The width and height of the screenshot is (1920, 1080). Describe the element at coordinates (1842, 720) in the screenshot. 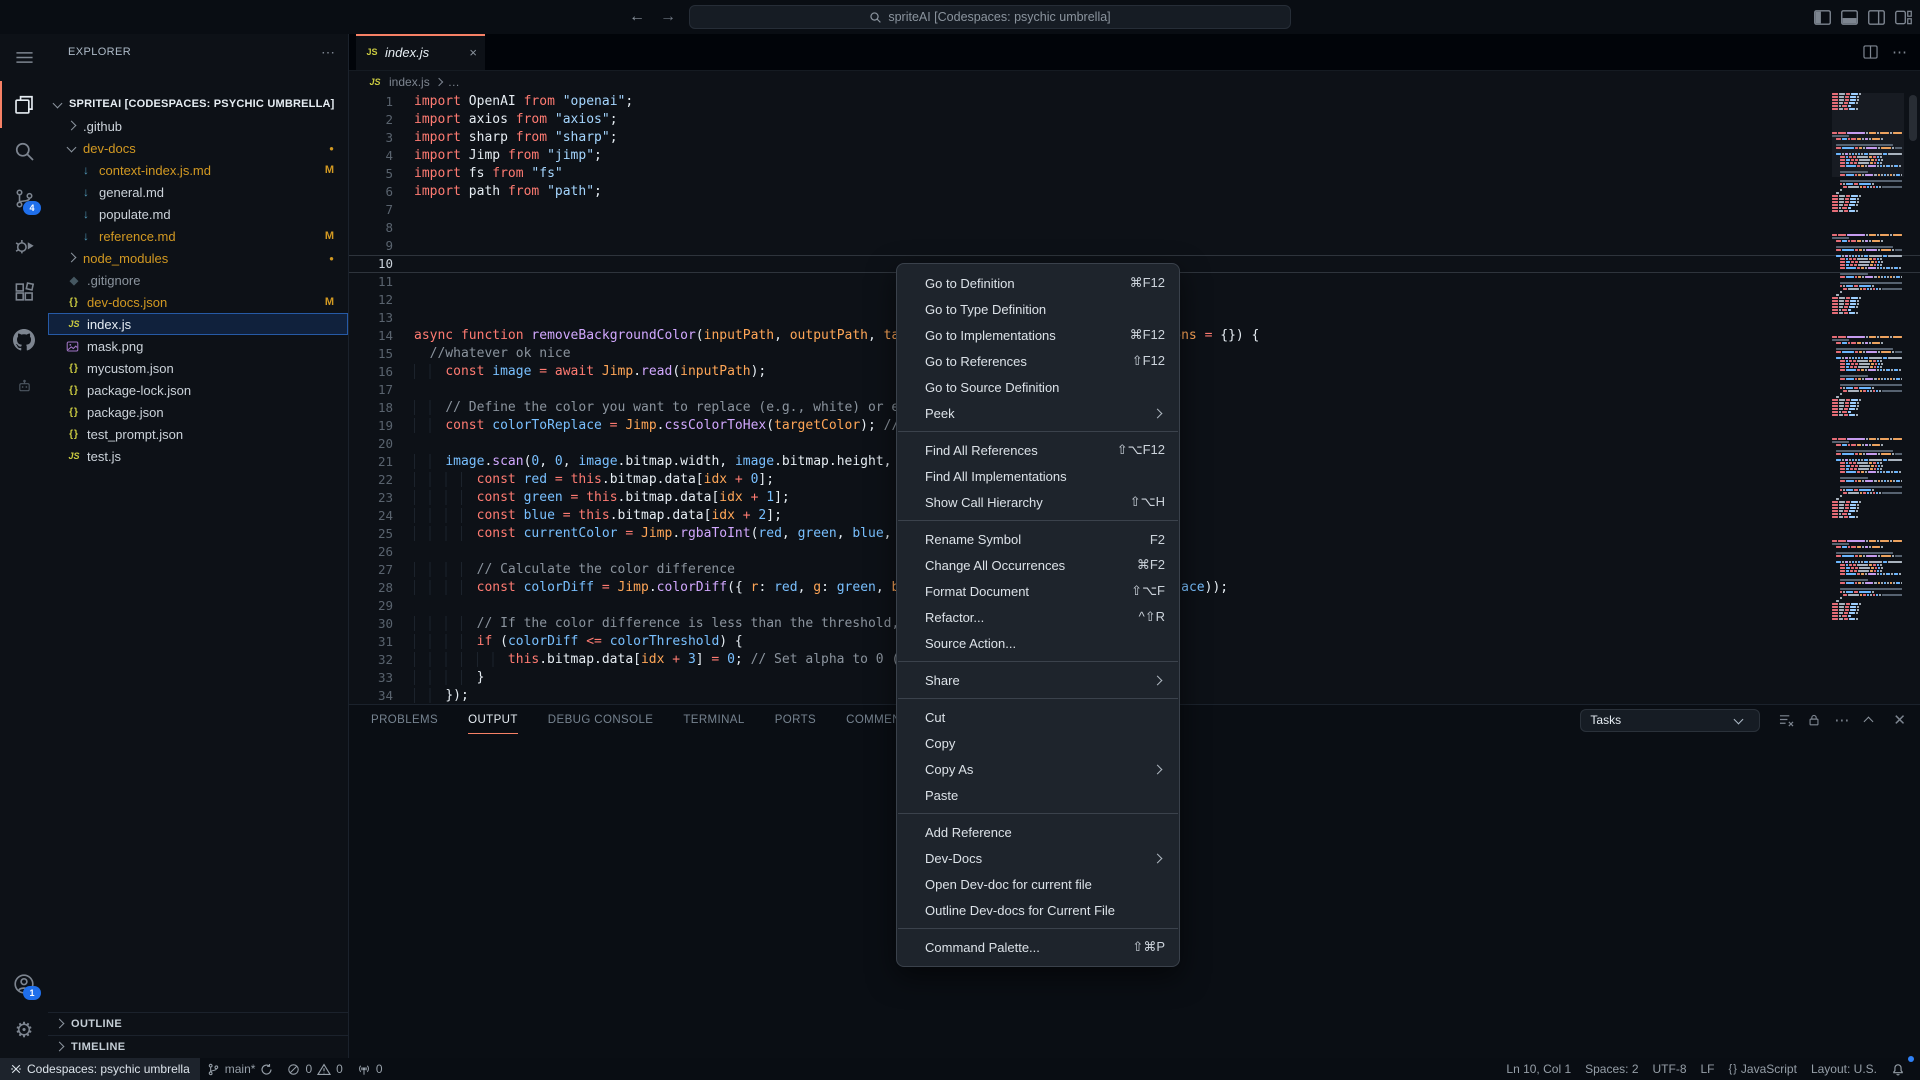

I see `panel-more-icon: ⋯` at that location.